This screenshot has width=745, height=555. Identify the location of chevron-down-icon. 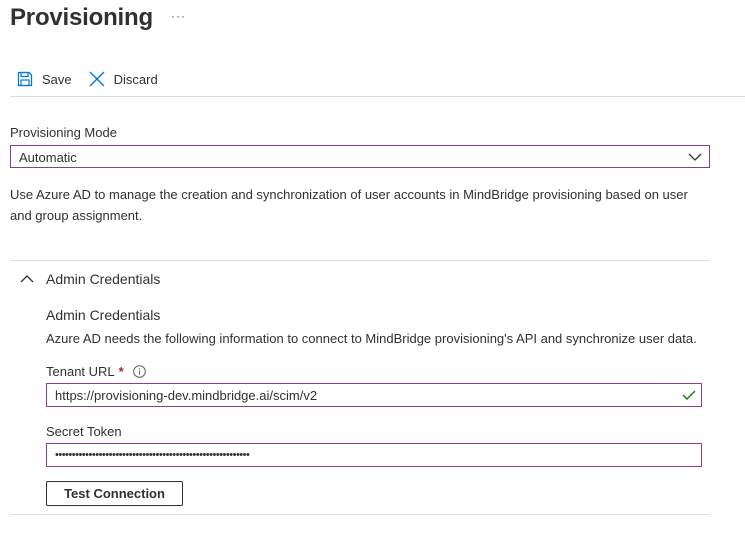
(695, 157).